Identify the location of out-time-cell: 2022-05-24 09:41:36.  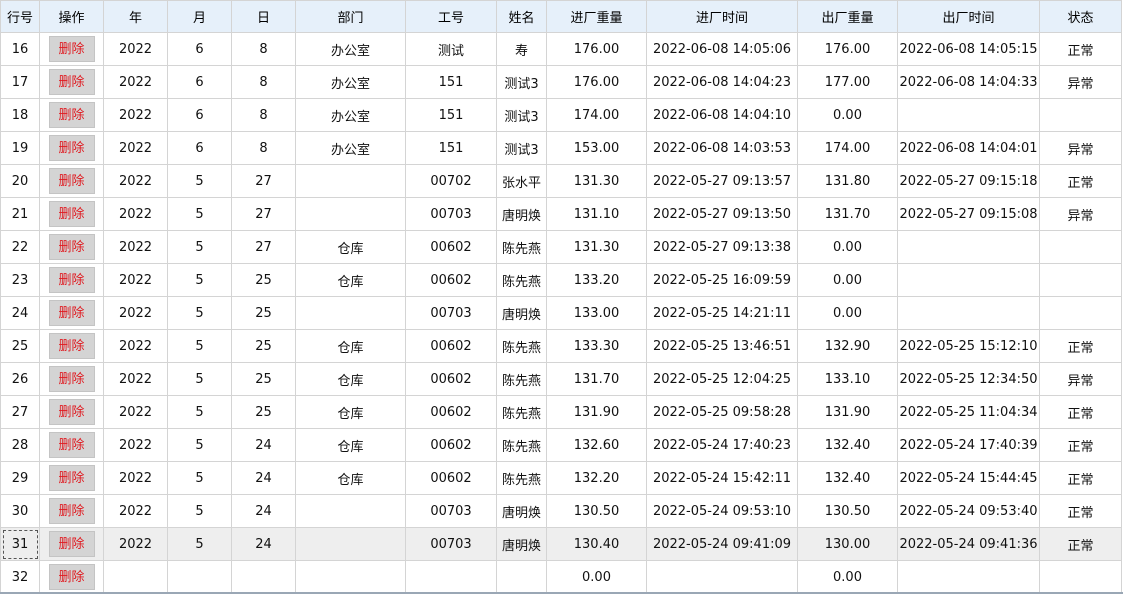
(968, 544).